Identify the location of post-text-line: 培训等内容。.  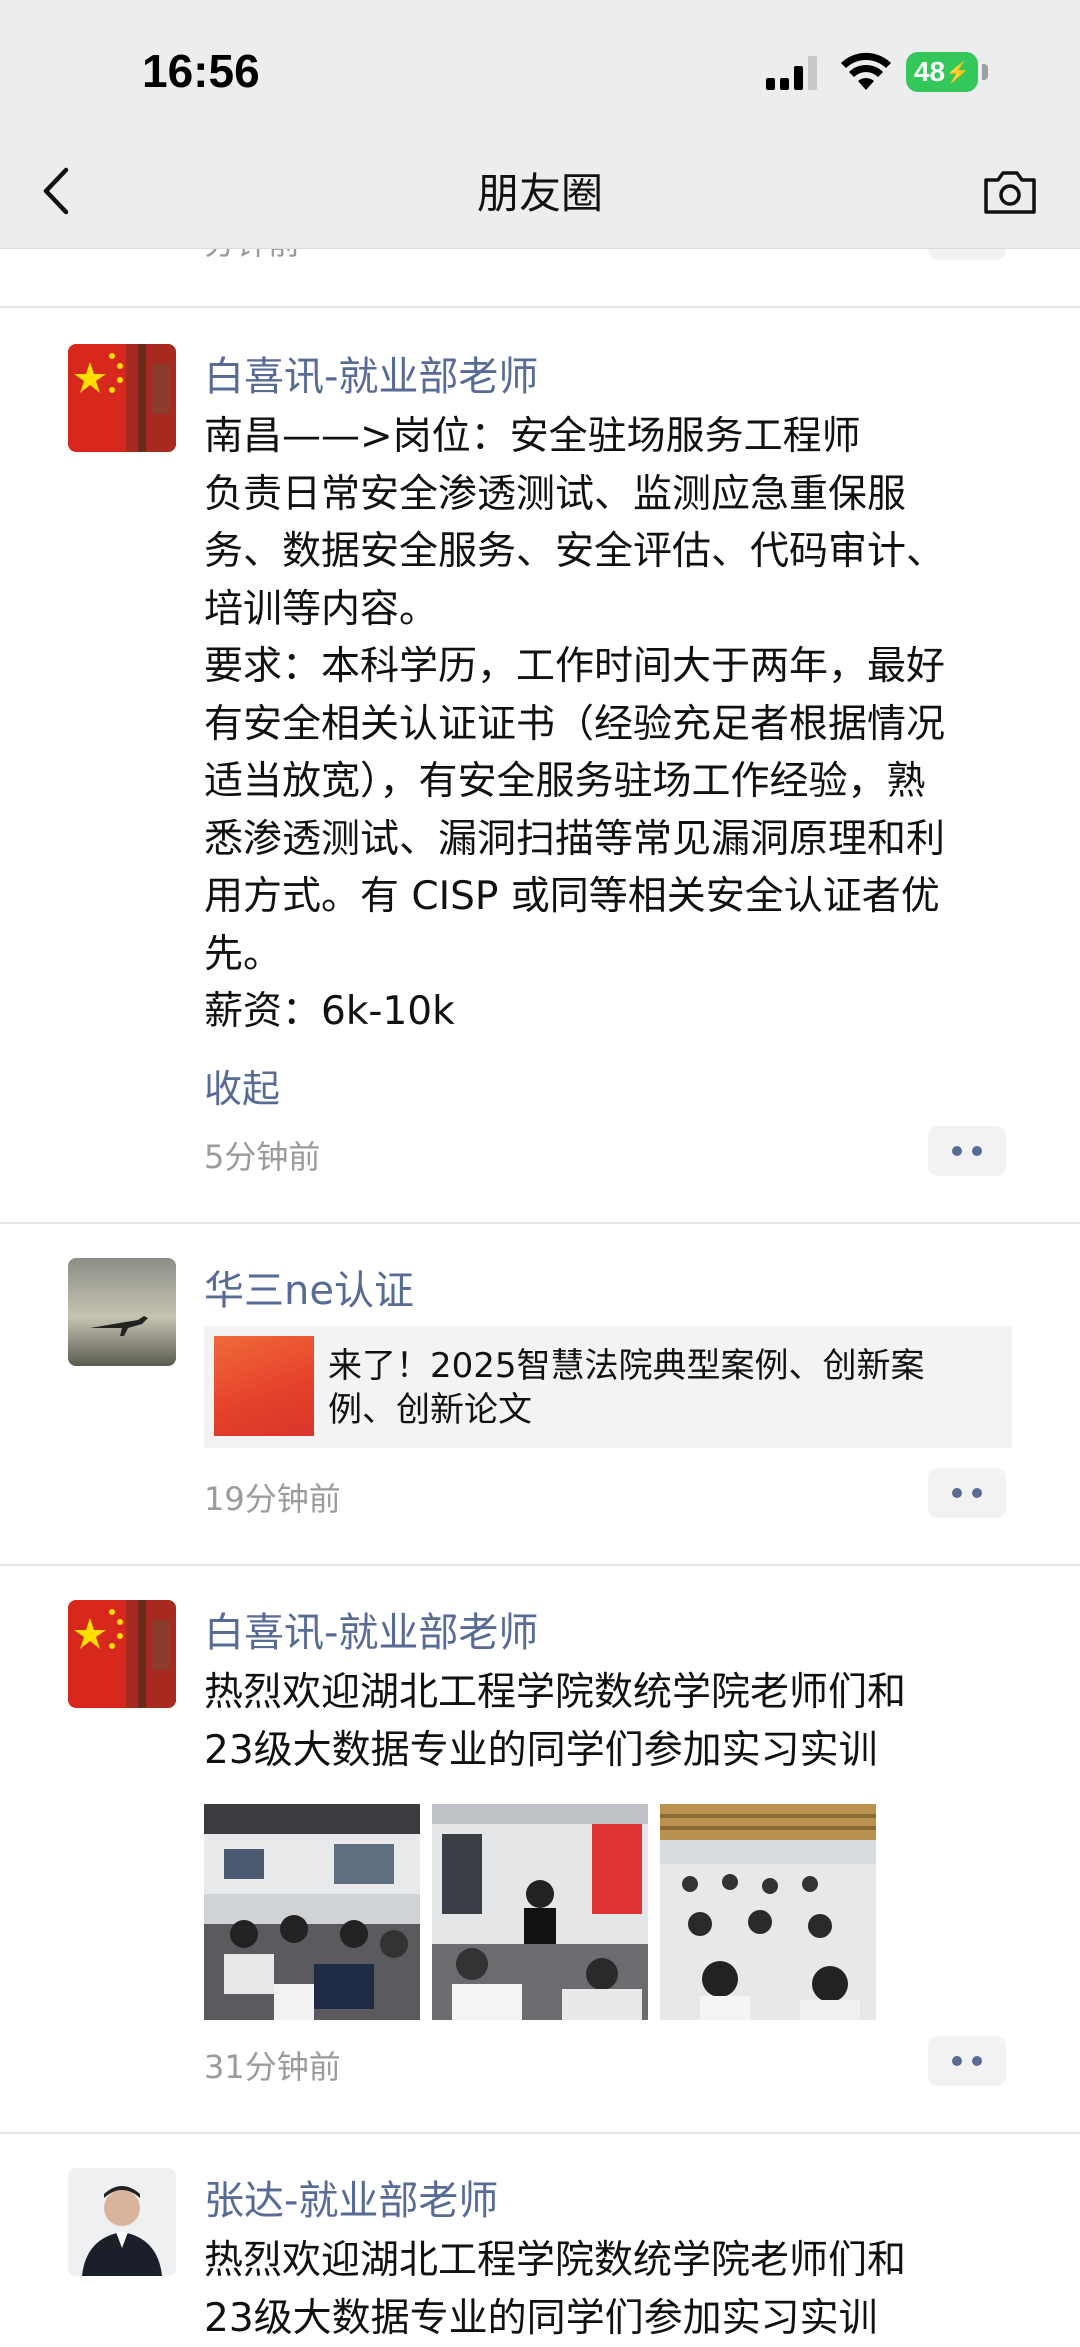
(614, 610).